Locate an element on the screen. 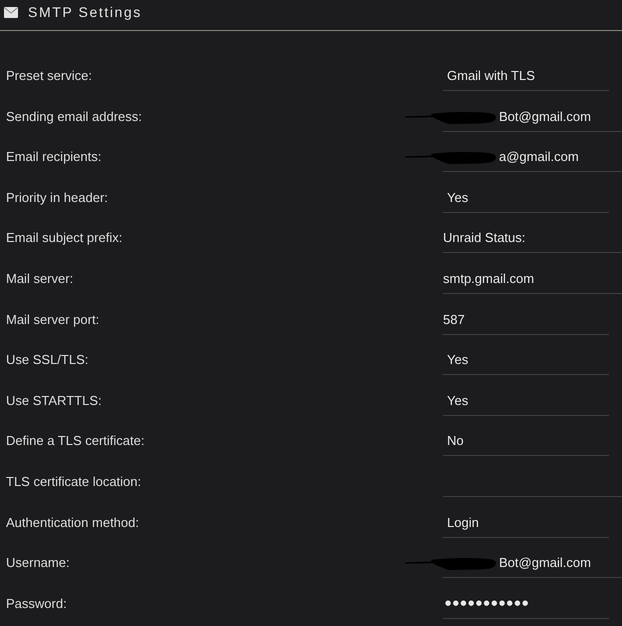  field-label: TLS certificate location: is located at coordinates (73, 481).